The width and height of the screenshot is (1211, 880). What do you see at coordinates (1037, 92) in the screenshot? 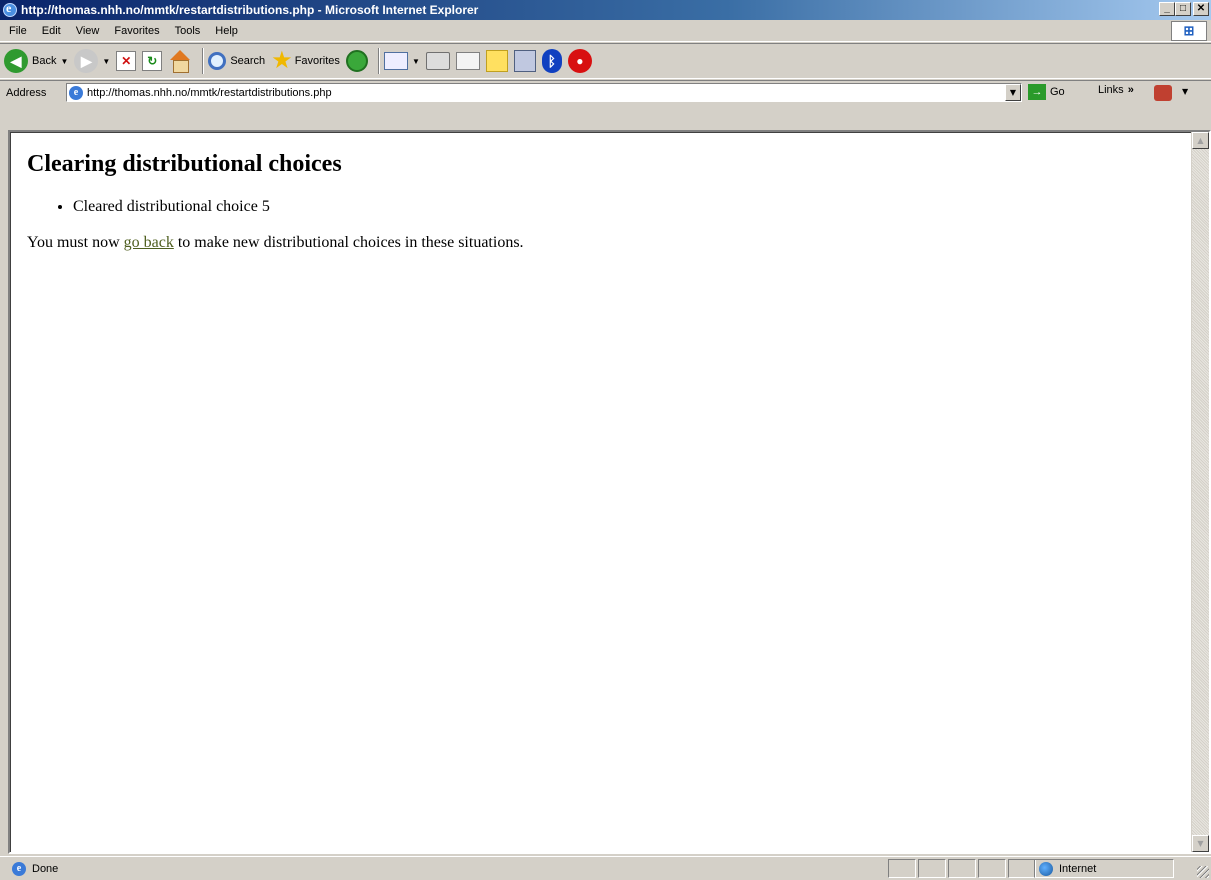
I see `go-arrow-icon: →` at bounding box center [1037, 92].